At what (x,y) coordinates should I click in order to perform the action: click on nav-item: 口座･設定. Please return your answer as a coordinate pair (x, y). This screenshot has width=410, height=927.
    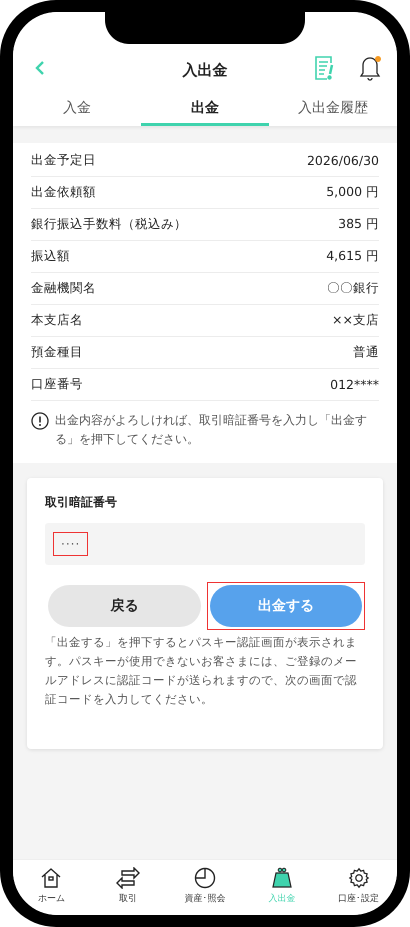
    Looking at the image, I should click on (358, 885).